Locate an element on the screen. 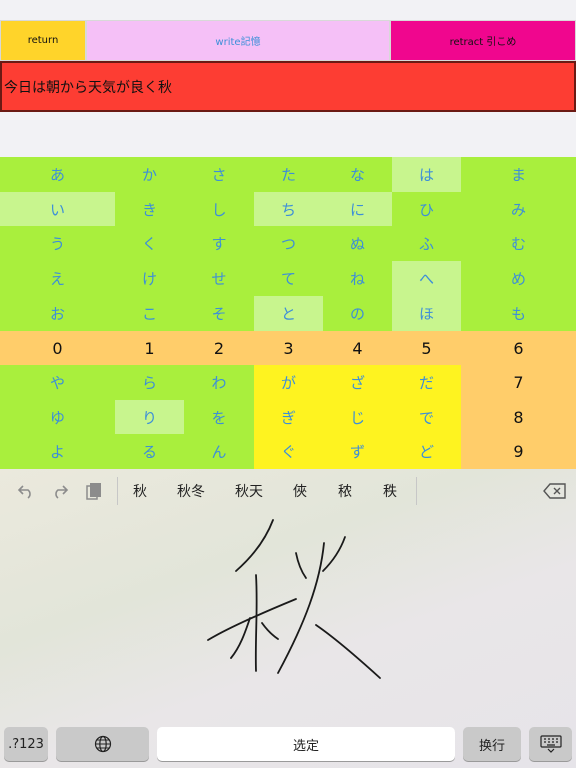 The height and width of the screenshot is (768, 576). candidate-2: 秋冬 is located at coordinates (191, 491).